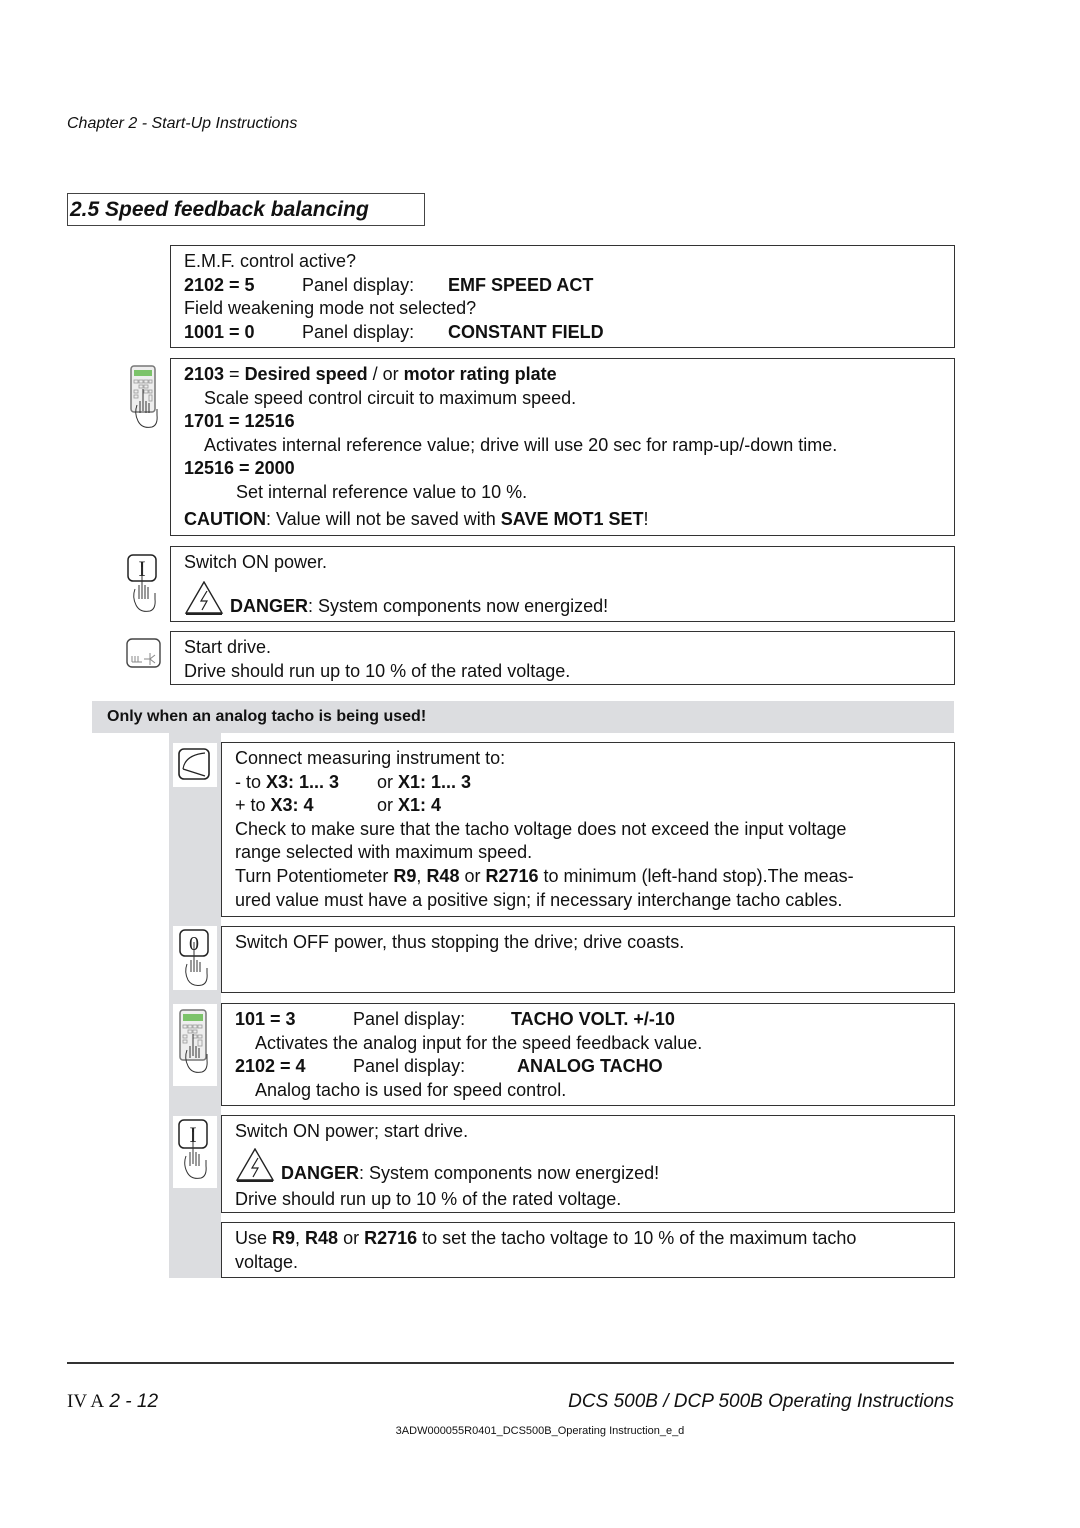  What do you see at coordinates (382, 491) in the screenshot?
I see `reference-description: Set internal reference value to 10 %.` at bounding box center [382, 491].